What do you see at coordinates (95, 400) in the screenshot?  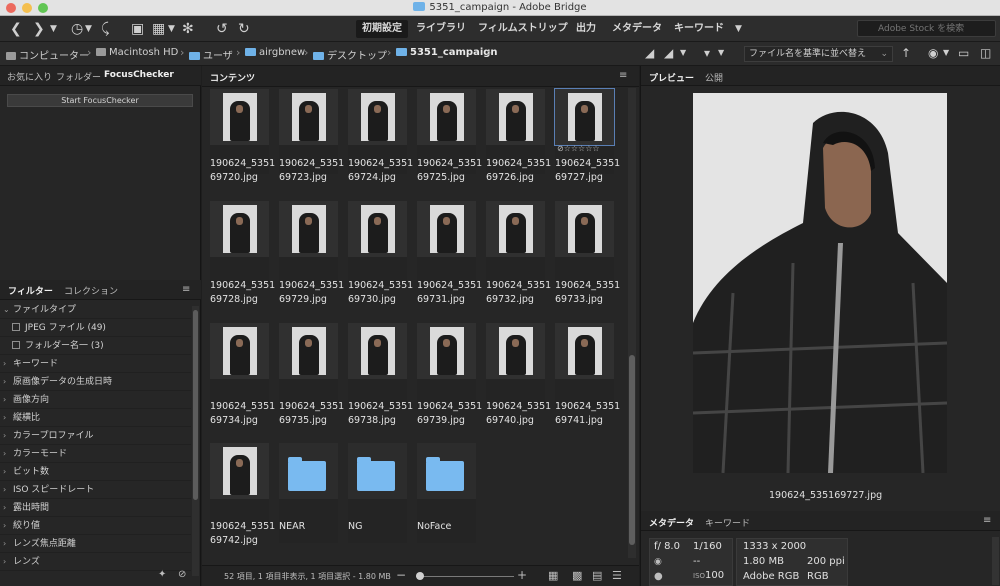 I see `filter-category: › 画像方向` at bounding box center [95, 400].